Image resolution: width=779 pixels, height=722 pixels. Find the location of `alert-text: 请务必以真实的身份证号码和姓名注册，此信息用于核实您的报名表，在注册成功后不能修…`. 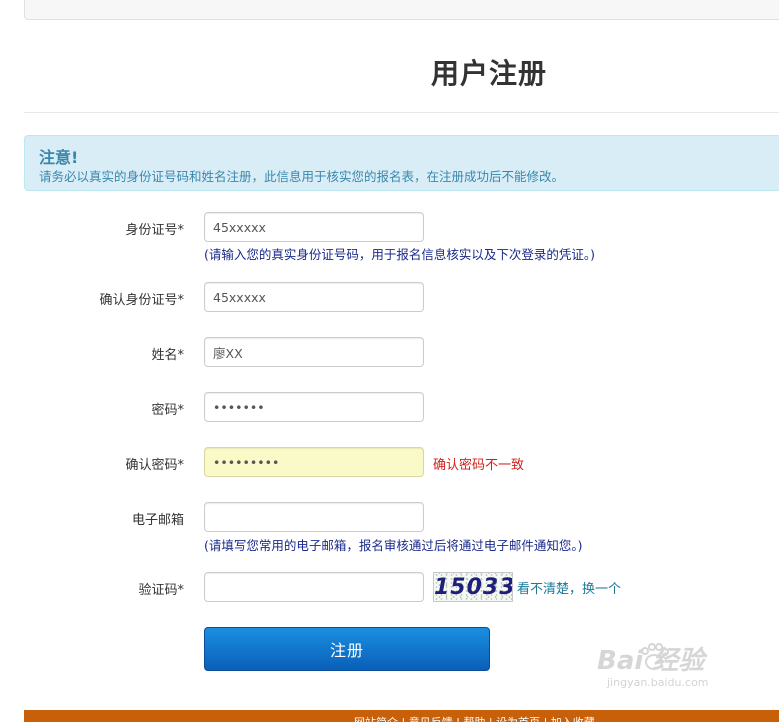

alert-text: 请务必以真实的身份证号码和姓名注册，此信息用于核实您的报名表，在注册成功后不能修… is located at coordinates (302, 176).